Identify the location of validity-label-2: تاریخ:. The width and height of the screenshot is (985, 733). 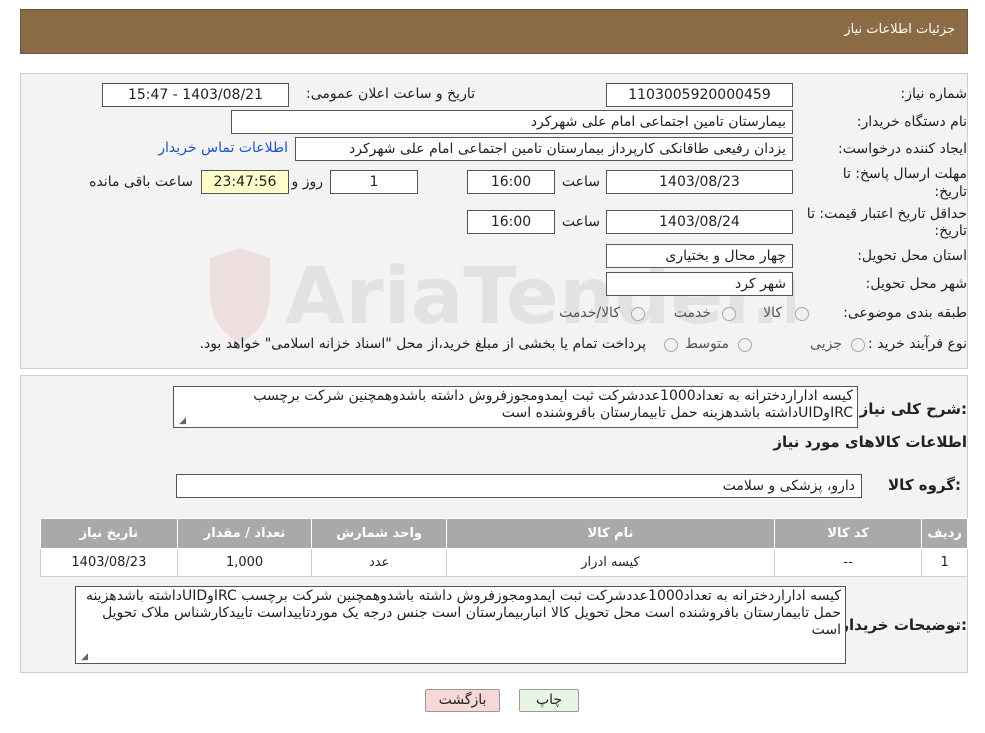
(950, 231).